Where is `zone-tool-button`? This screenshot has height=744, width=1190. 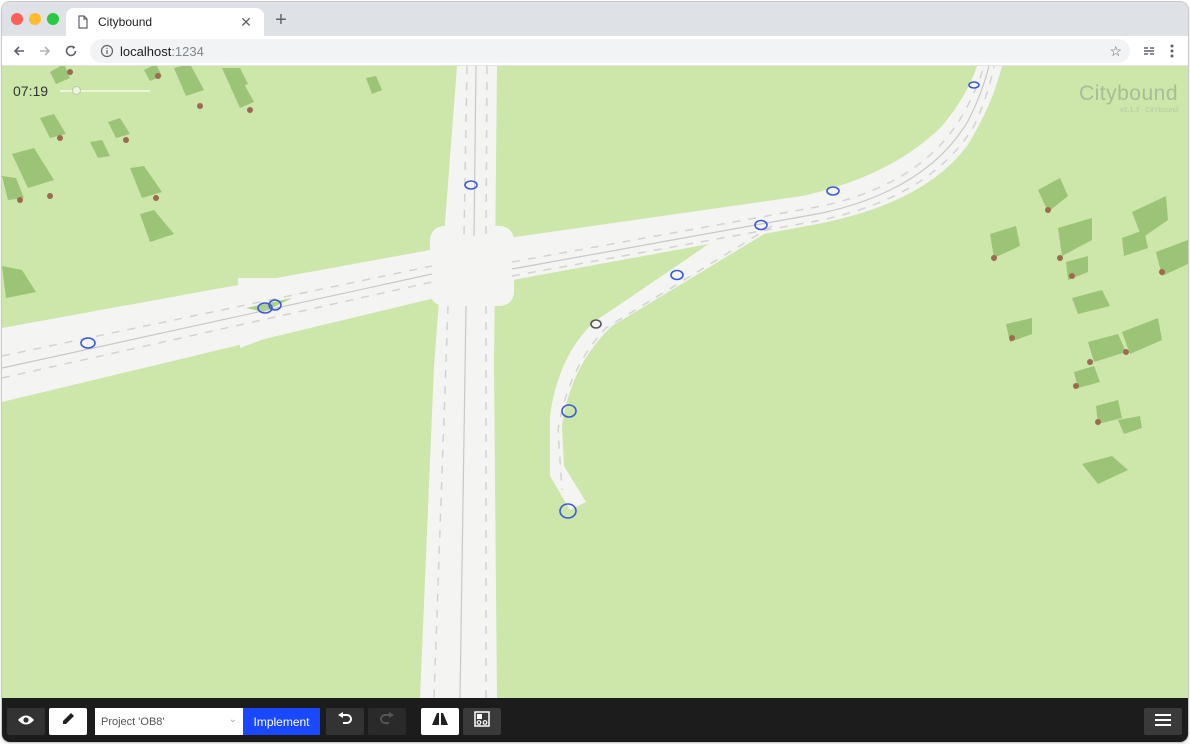
zone-tool-button is located at coordinates (482, 721).